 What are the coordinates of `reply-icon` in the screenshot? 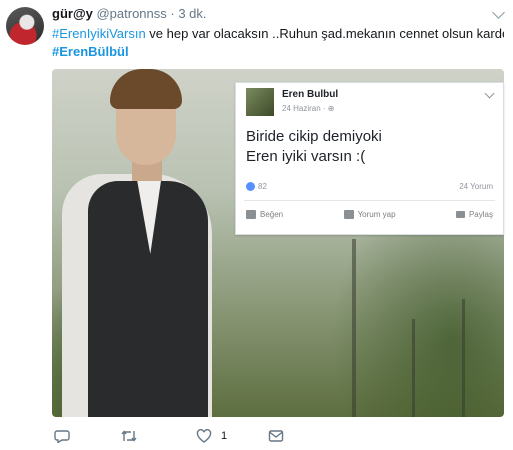 It's located at (62, 436).